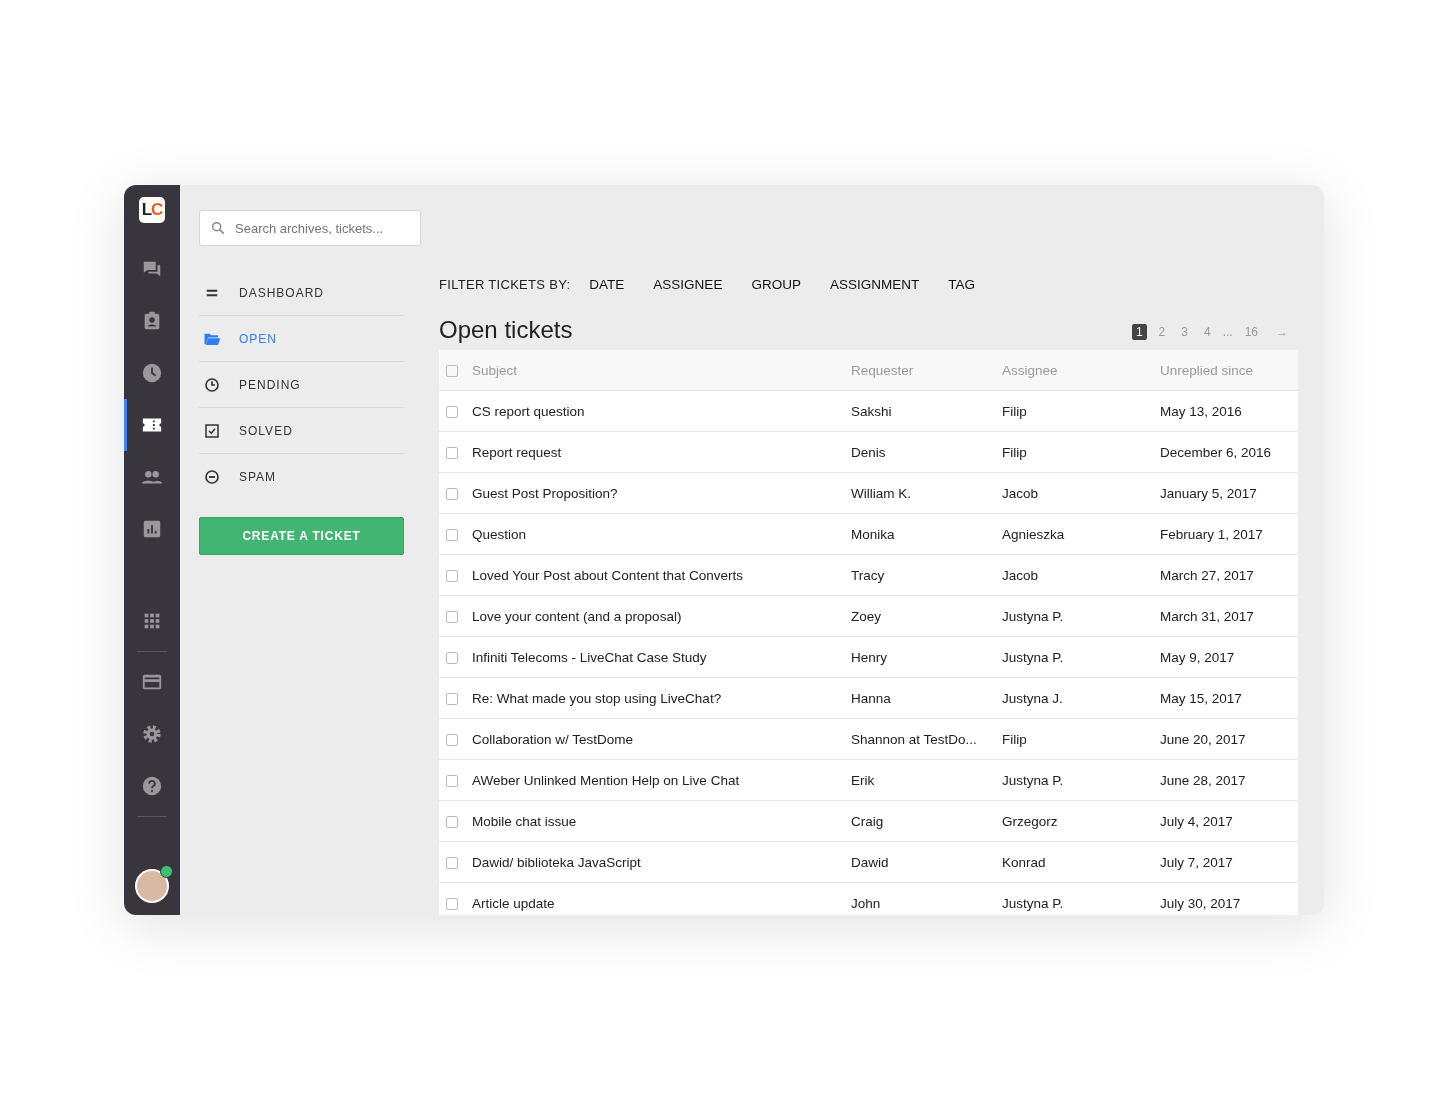 This screenshot has height=1100, width=1440. Describe the element at coordinates (1227, 411) in the screenshot. I see `table-cell: May 13, 2016` at that location.